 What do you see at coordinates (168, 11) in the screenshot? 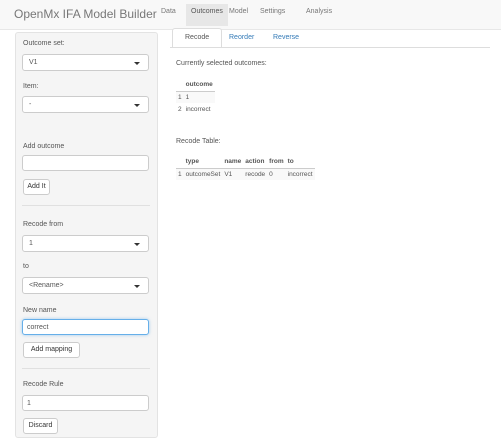
I see `tab-data: Data` at bounding box center [168, 11].